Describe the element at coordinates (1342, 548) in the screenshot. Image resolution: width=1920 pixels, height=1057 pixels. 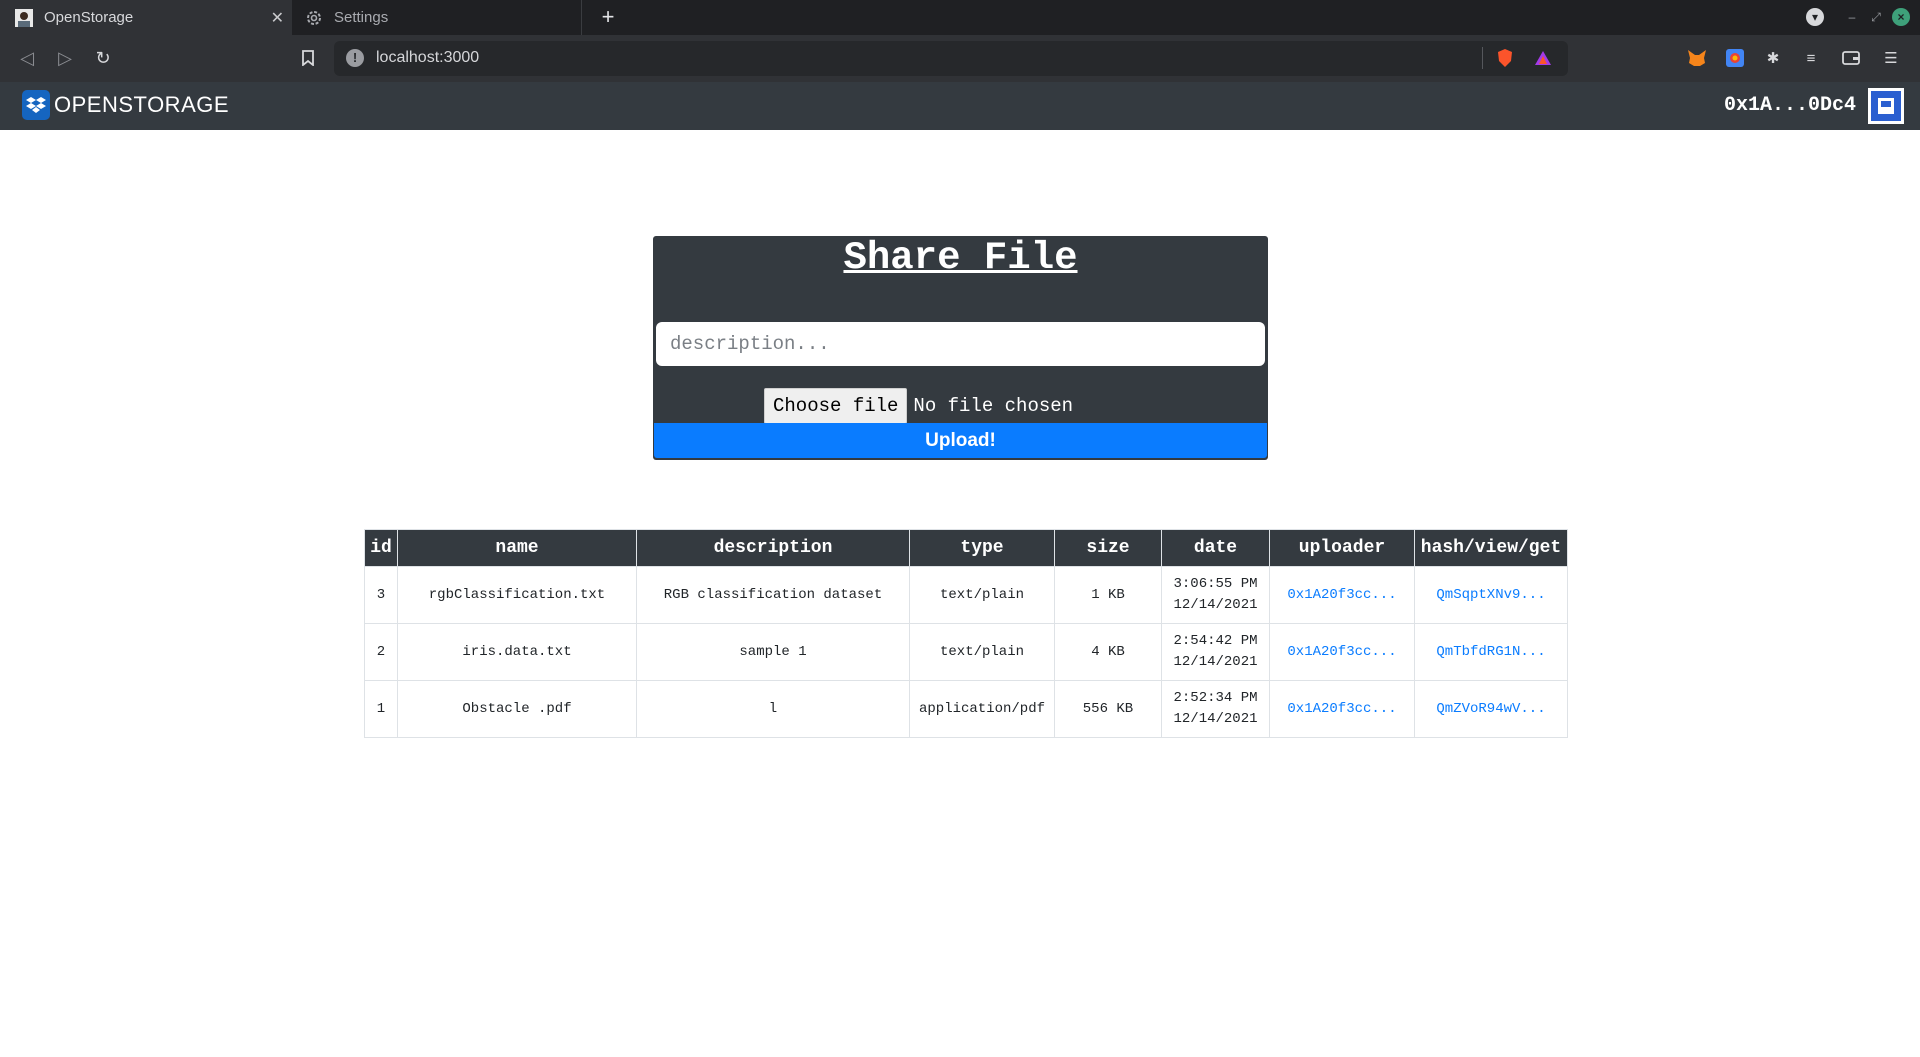
I see `column-header-uploader: uploader` at that location.